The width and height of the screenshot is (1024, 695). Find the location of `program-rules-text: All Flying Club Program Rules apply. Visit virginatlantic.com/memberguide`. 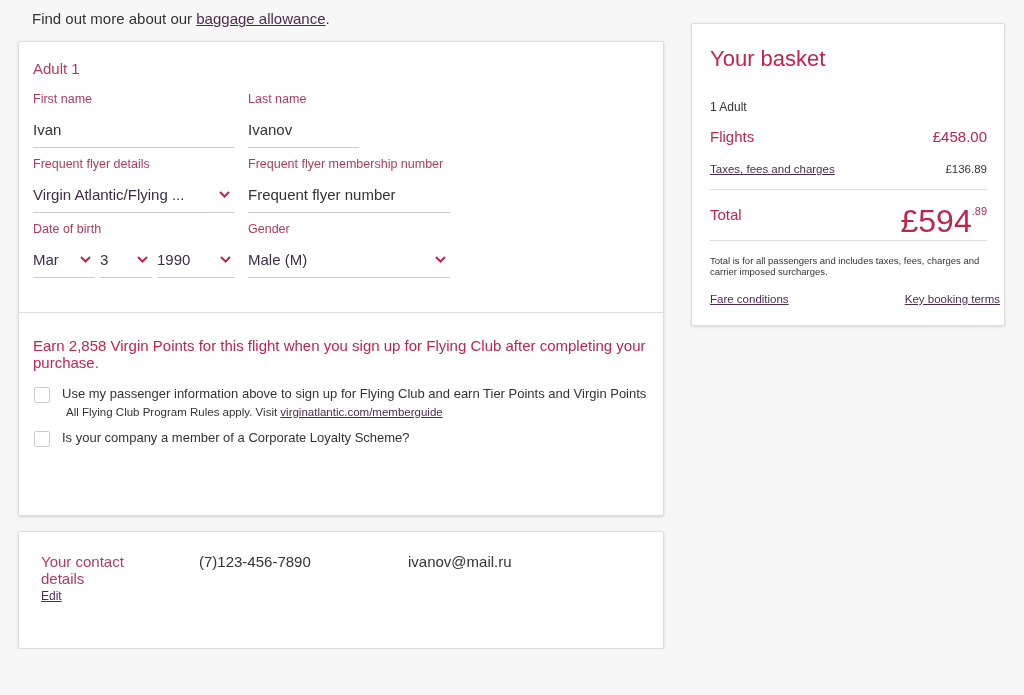

program-rules-text: All Flying Club Program Rules apply. Visit virginatlantic.com/memberguide is located at coordinates (255, 412).